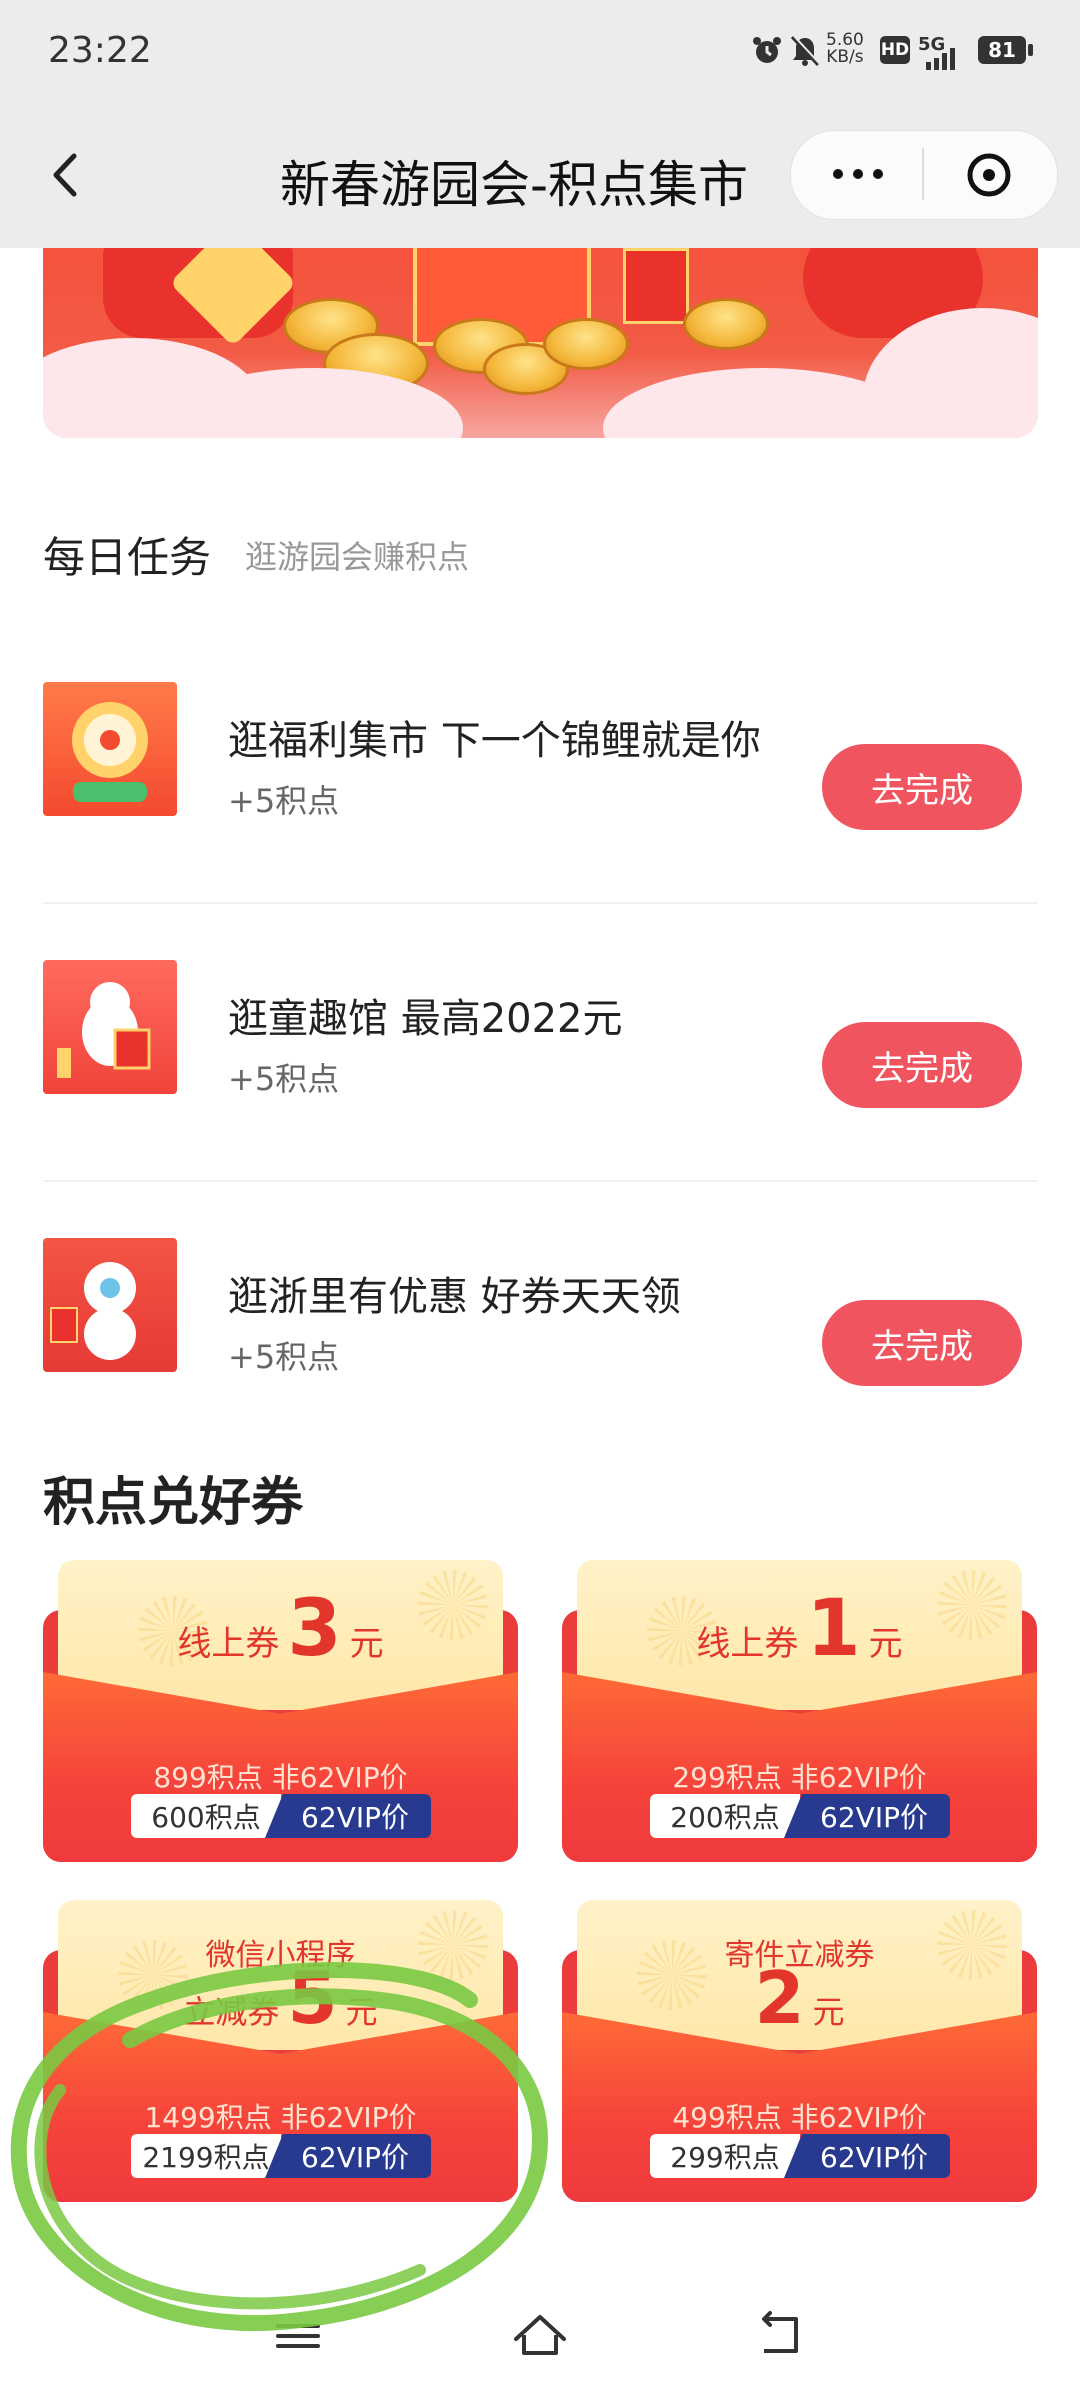 The height and width of the screenshot is (2400, 1080). Describe the element at coordinates (799, 2117) in the screenshot. I see `coupon-original-price: 499积点 非62VIP价` at that location.